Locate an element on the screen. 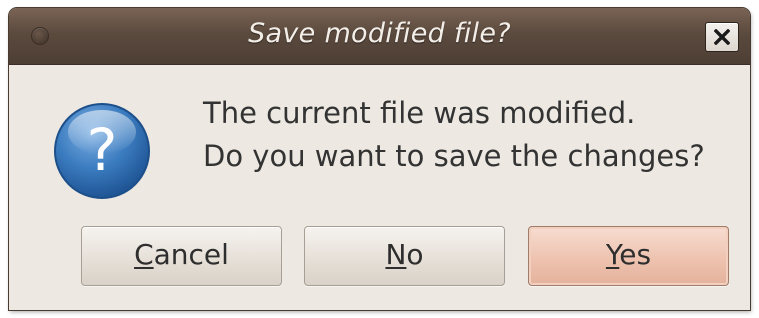  message-line-1: The current file was modified. is located at coordinates (419, 113).